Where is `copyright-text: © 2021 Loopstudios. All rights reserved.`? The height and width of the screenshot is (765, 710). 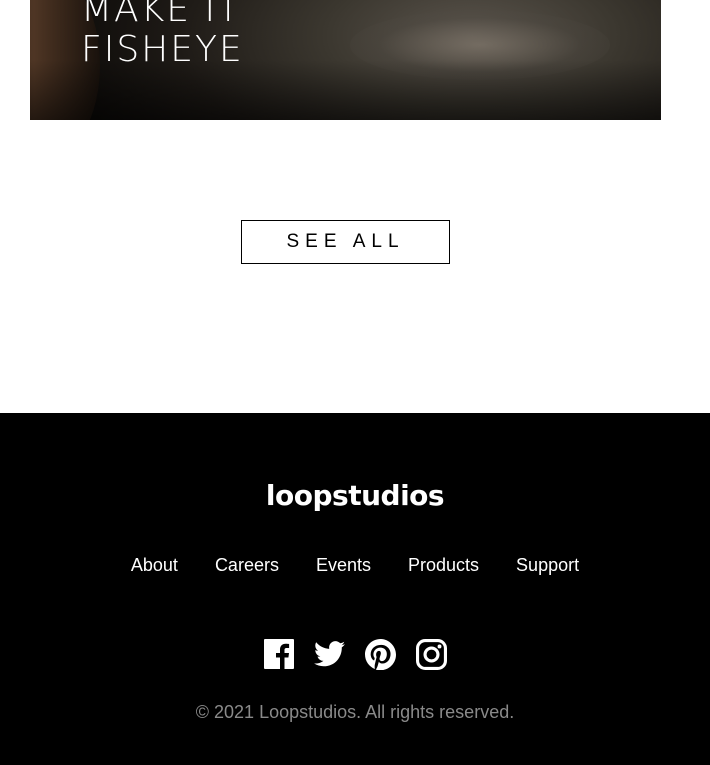
copyright-text: © 2021 Loopstudios. All rights reserved. is located at coordinates (355, 712).